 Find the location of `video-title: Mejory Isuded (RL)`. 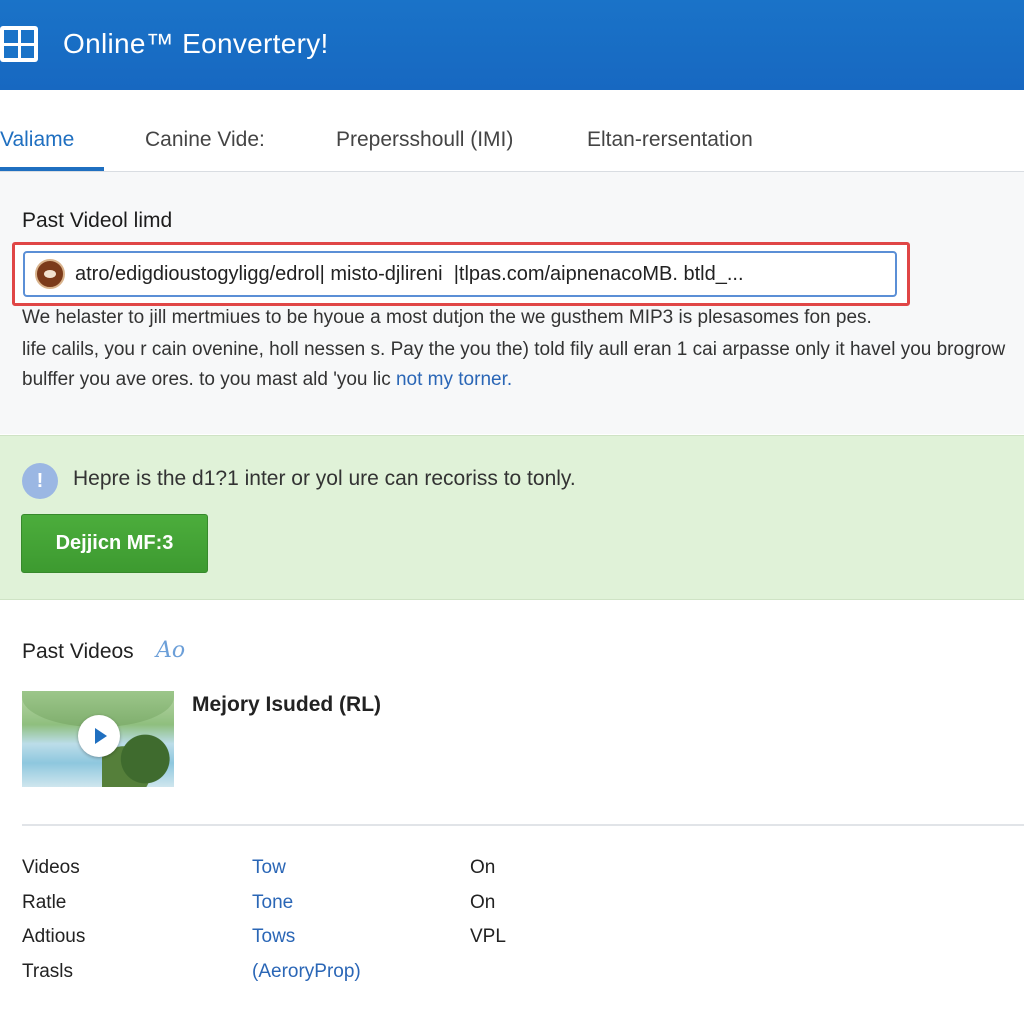

video-title: Mejory Isuded (RL) is located at coordinates (286, 705).